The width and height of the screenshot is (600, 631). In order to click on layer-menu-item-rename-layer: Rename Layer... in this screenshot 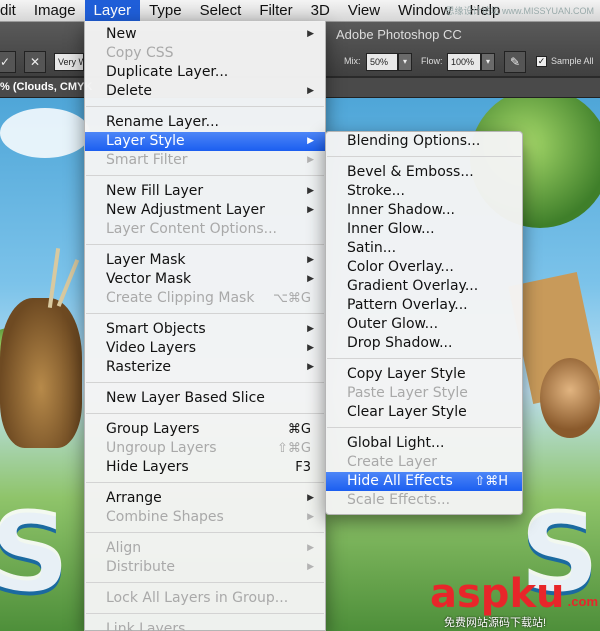, I will do `click(205, 122)`.